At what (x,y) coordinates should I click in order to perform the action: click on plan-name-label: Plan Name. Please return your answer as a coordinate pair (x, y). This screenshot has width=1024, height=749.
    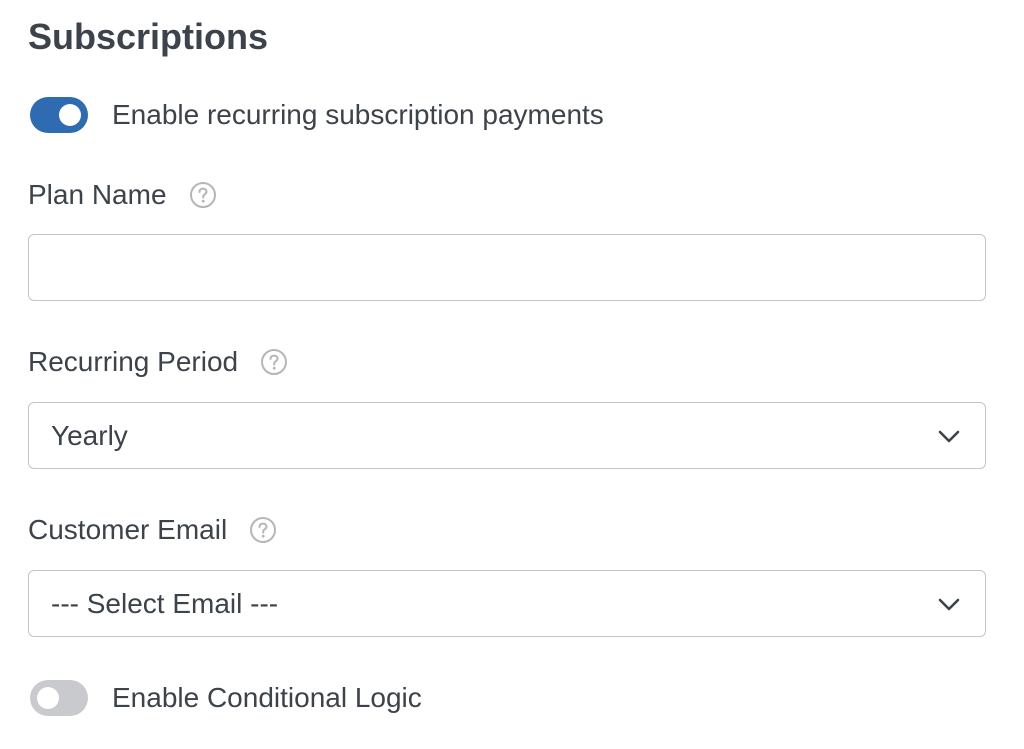
    Looking at the image, I should click on (97, 194).